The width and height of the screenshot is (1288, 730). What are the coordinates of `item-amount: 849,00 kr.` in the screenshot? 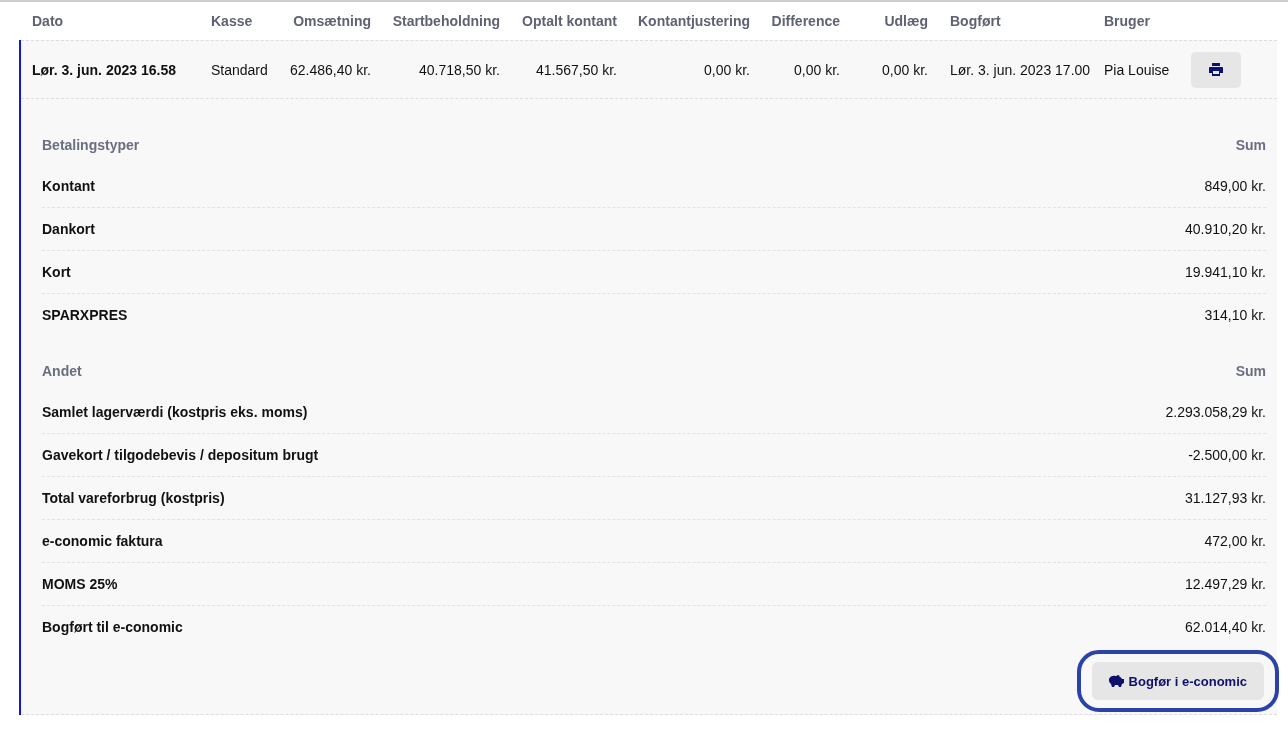 It's located at (1235, 186).